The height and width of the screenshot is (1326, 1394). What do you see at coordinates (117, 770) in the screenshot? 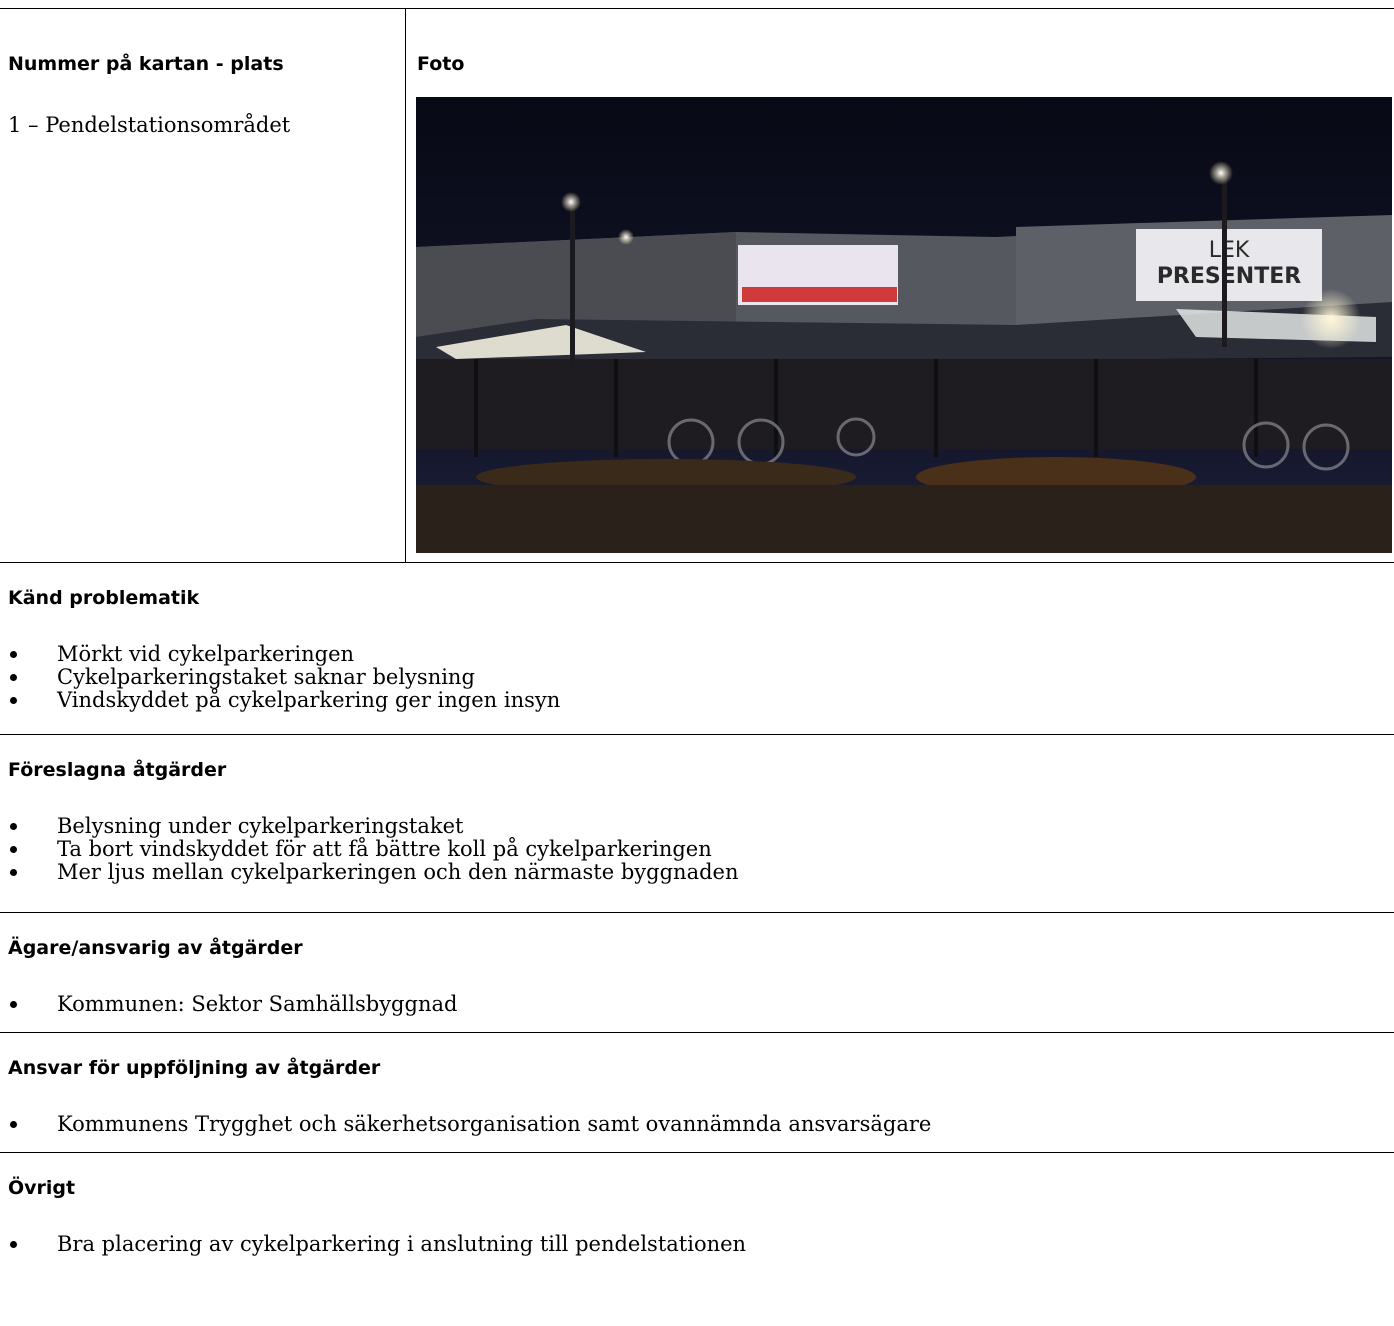
I see `section-heading: Föreslagna åtgärder` at bounding box center [117, 770].